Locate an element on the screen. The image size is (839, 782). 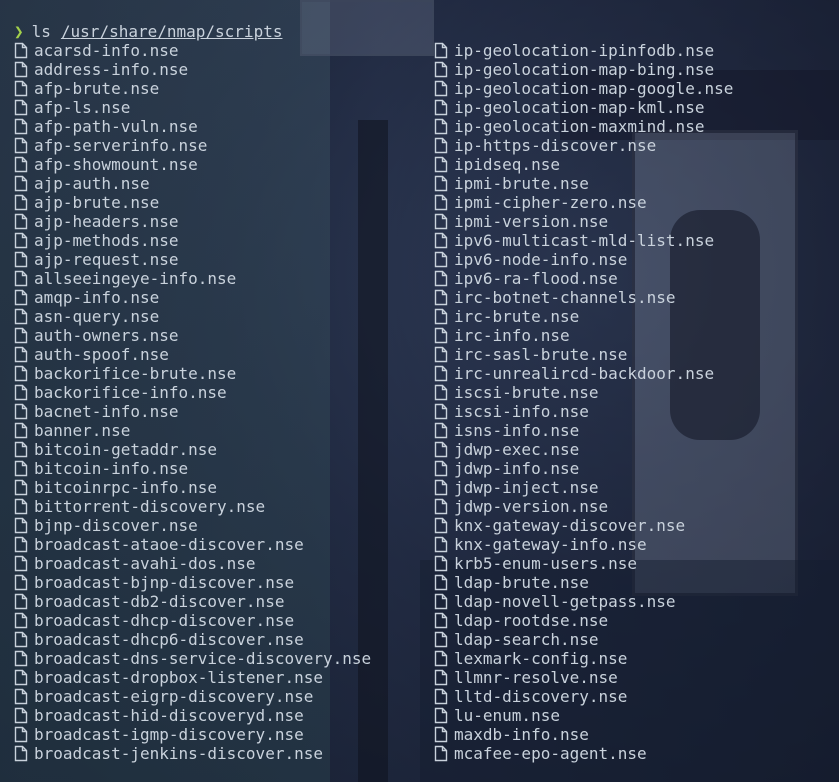
file-list-item: krb5-enum-users.nse is located at coordinates (583, 563).